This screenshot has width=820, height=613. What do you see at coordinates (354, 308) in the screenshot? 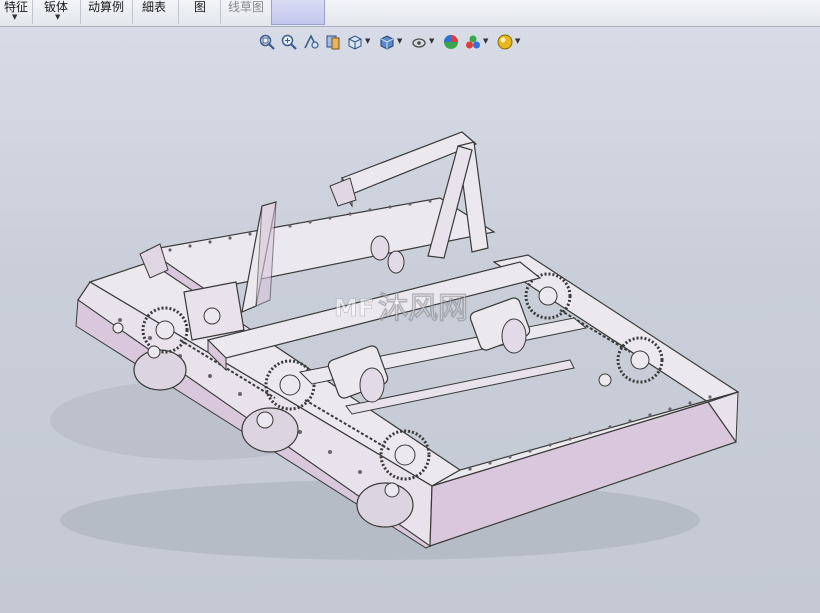
I see `svg-text: MF` at bounding box center [354, 308].